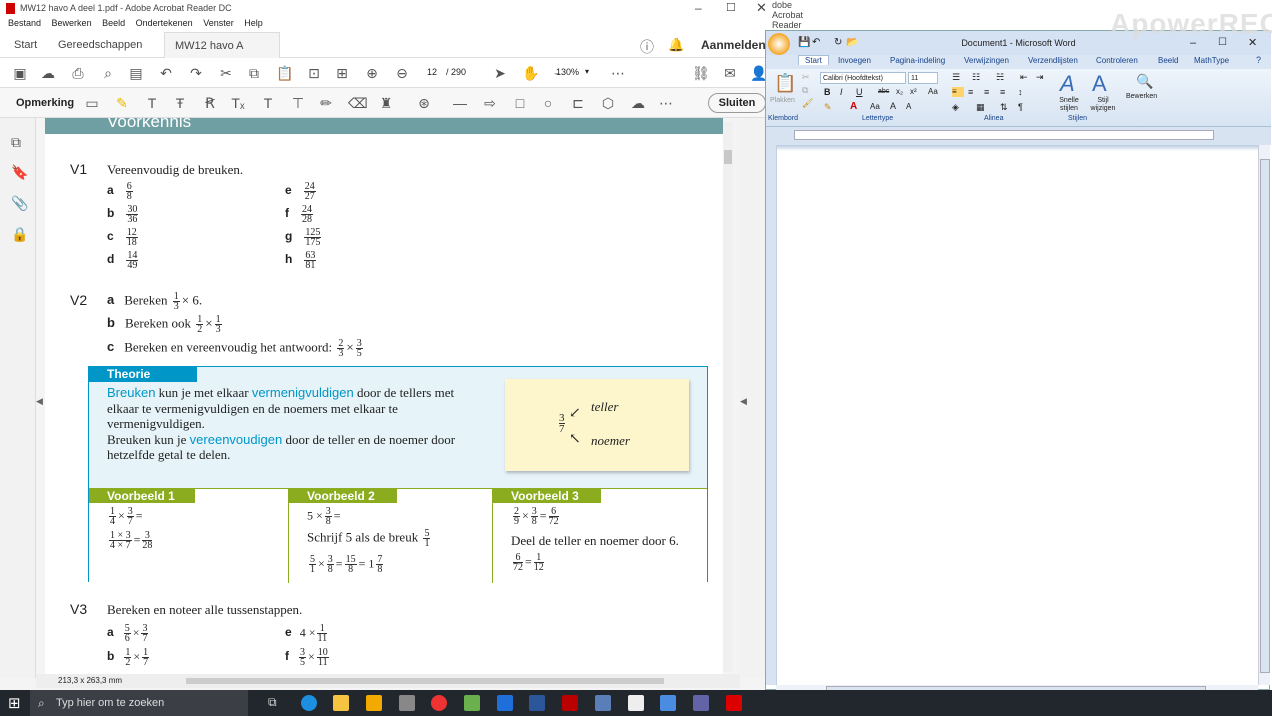  I want to click on zoom-dropdown-icon: ▾, so click(587, 71).